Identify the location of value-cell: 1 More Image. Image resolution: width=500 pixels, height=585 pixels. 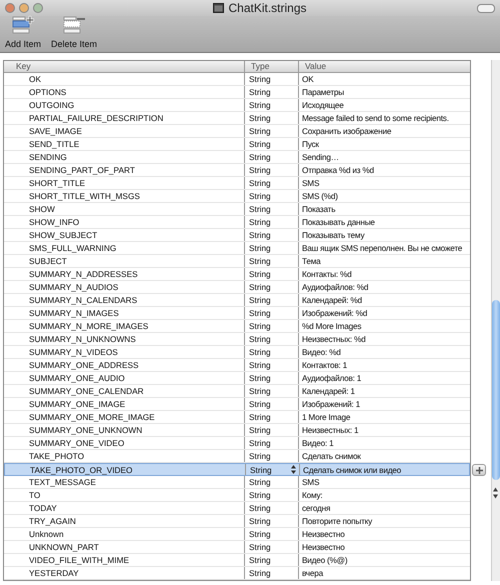
(384, 417).